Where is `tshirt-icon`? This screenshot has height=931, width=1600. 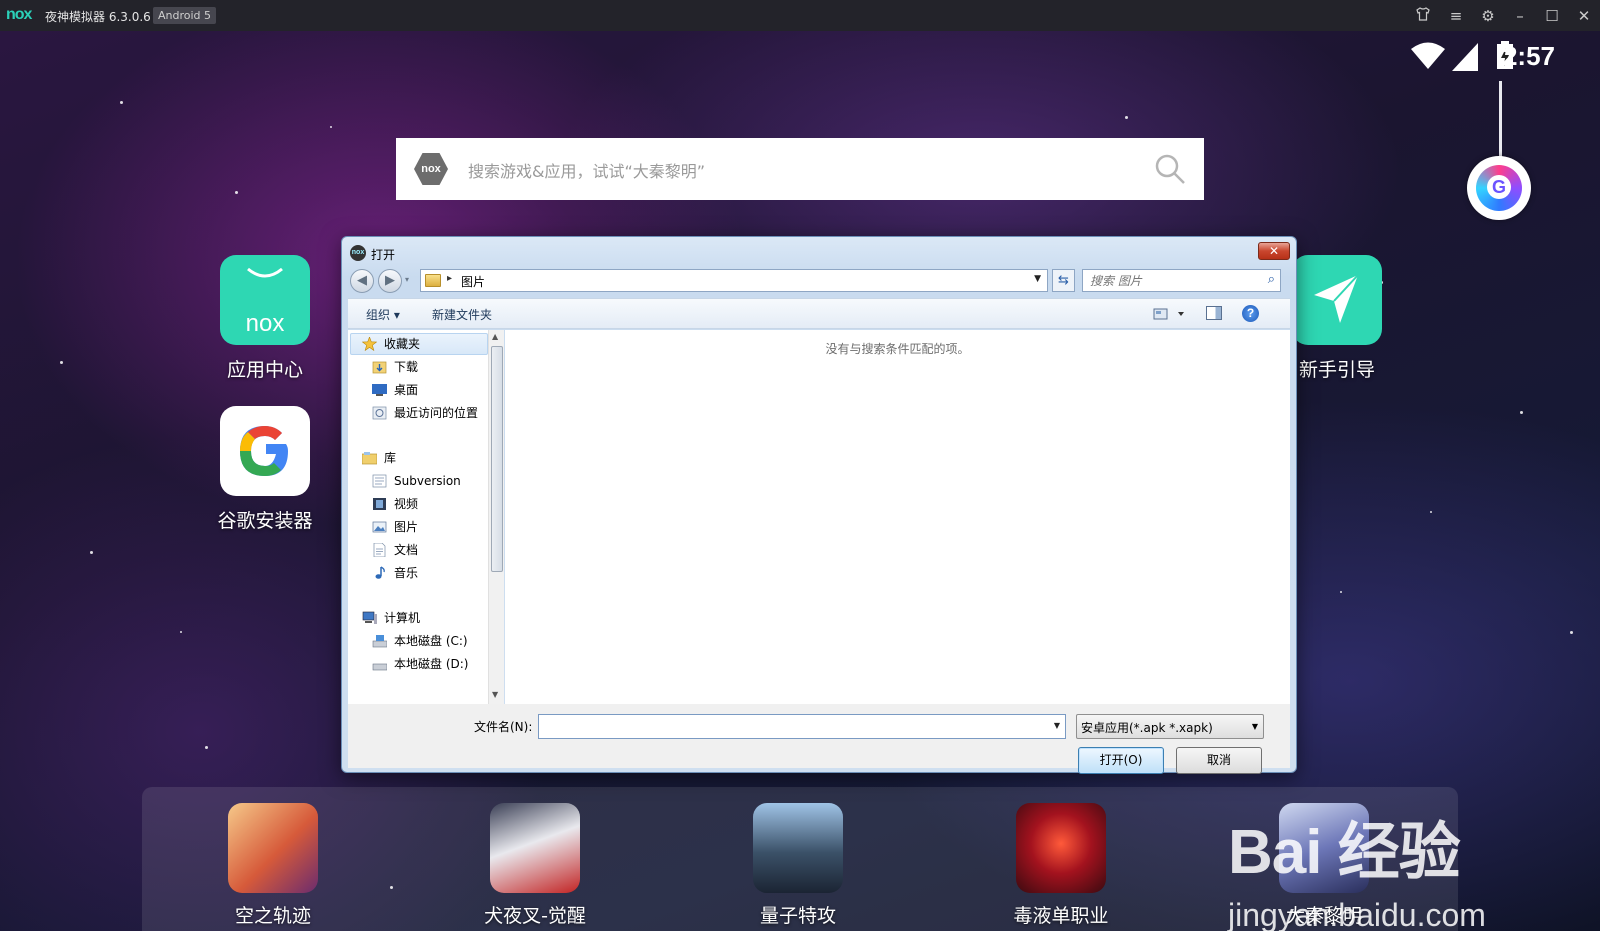 tshirt-icon is located at coordinates (1423, 16).